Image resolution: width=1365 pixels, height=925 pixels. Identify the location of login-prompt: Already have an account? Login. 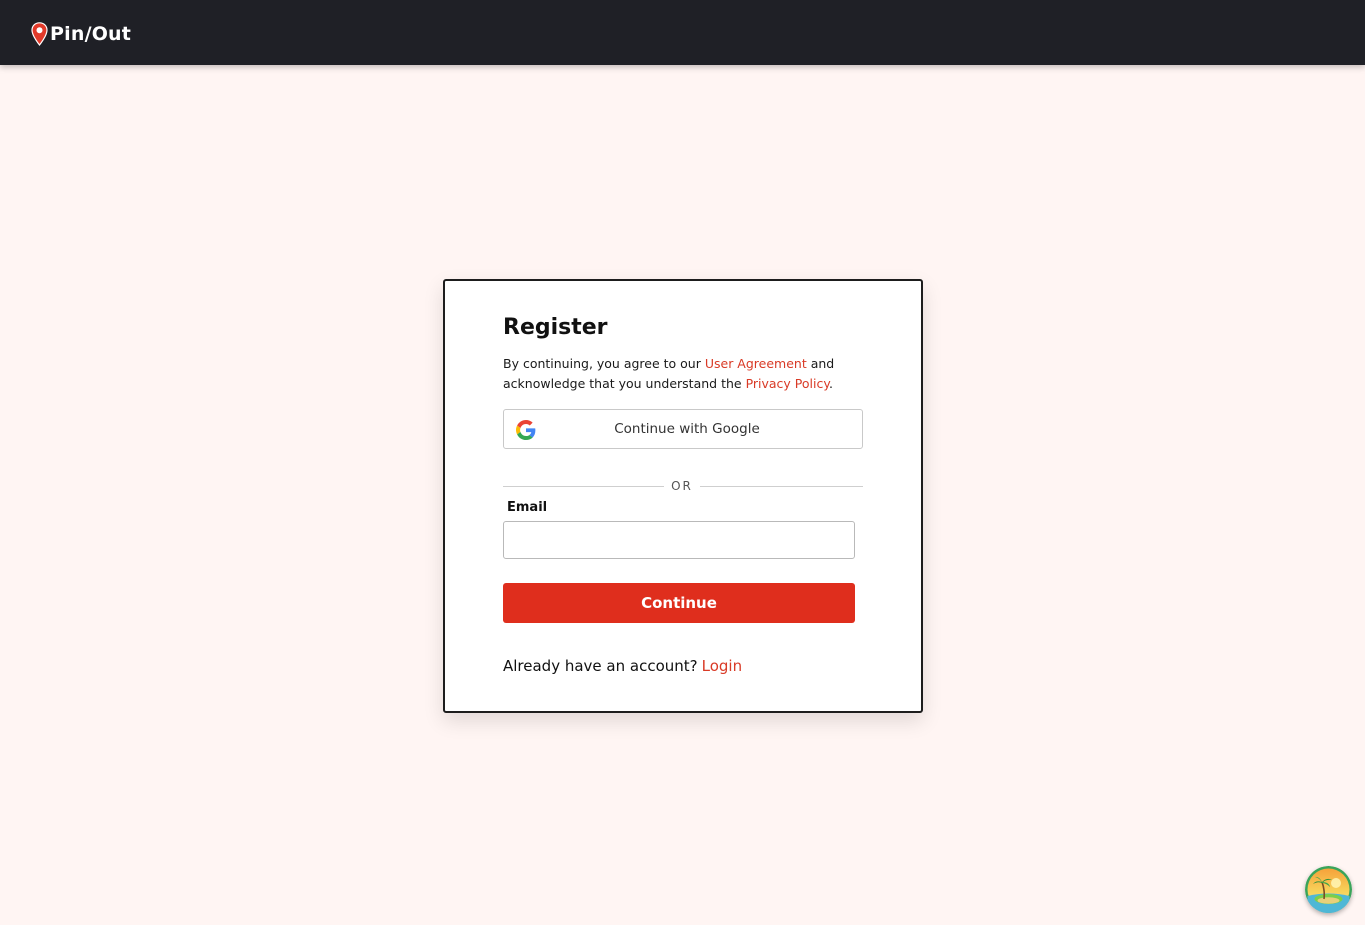
(622, 666).